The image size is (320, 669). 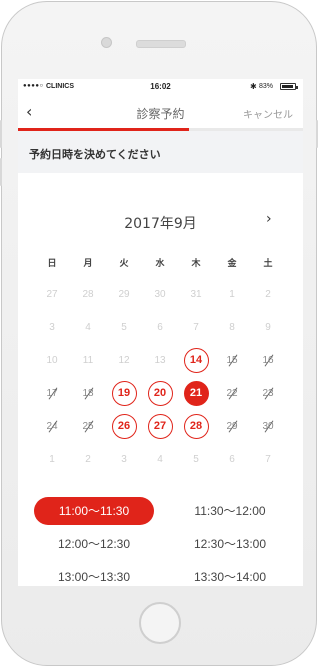 What do you see at coordinates (88, 393) in the screenshot?
I see `calendar-day-full: 18` at bounding box center [88, 393].